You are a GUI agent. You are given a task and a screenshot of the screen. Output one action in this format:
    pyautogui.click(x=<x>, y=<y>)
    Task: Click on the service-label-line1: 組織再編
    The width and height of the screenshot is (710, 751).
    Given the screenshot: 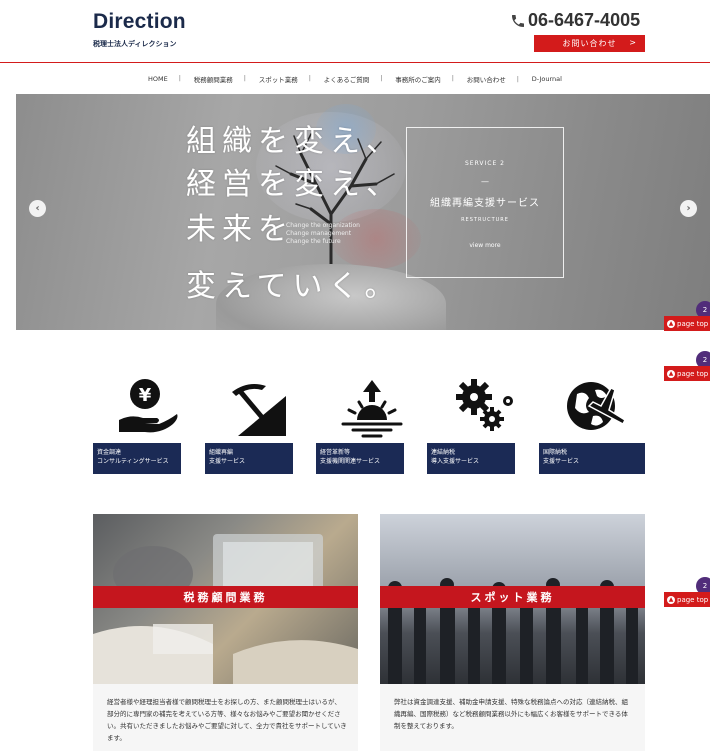 What is the action you would take?
    pyautogui.click(x=221, y=452)
    